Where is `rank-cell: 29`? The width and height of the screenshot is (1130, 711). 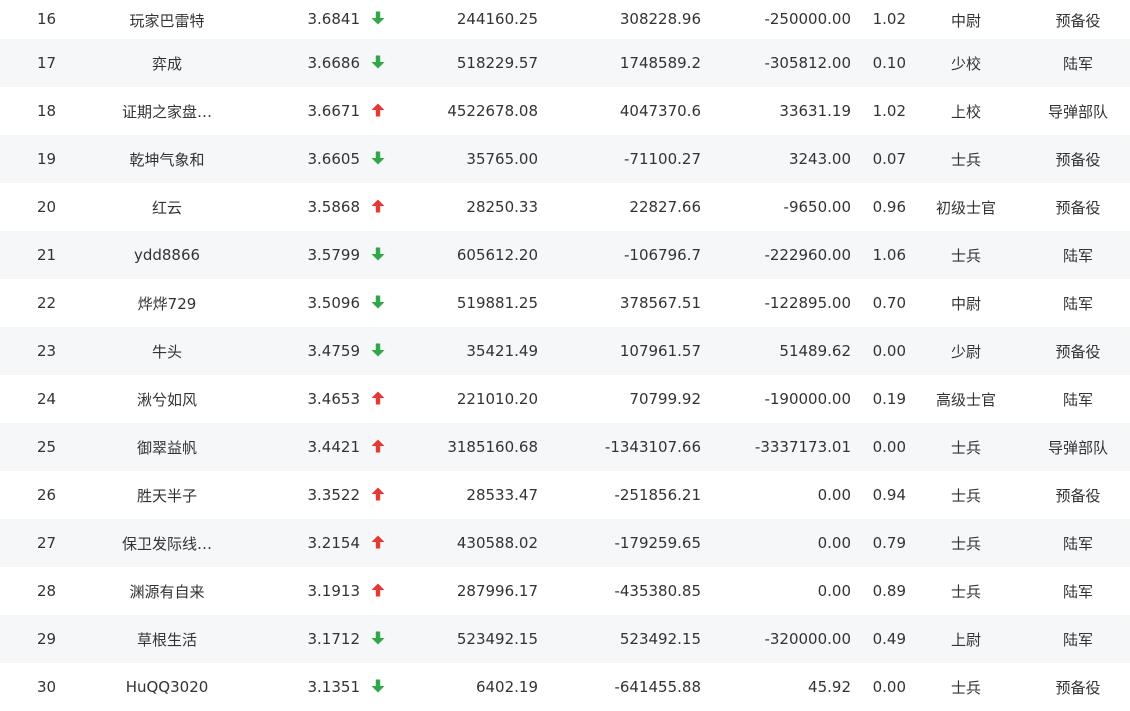
rank-cell: 29 is located at coordinates (46, 639).